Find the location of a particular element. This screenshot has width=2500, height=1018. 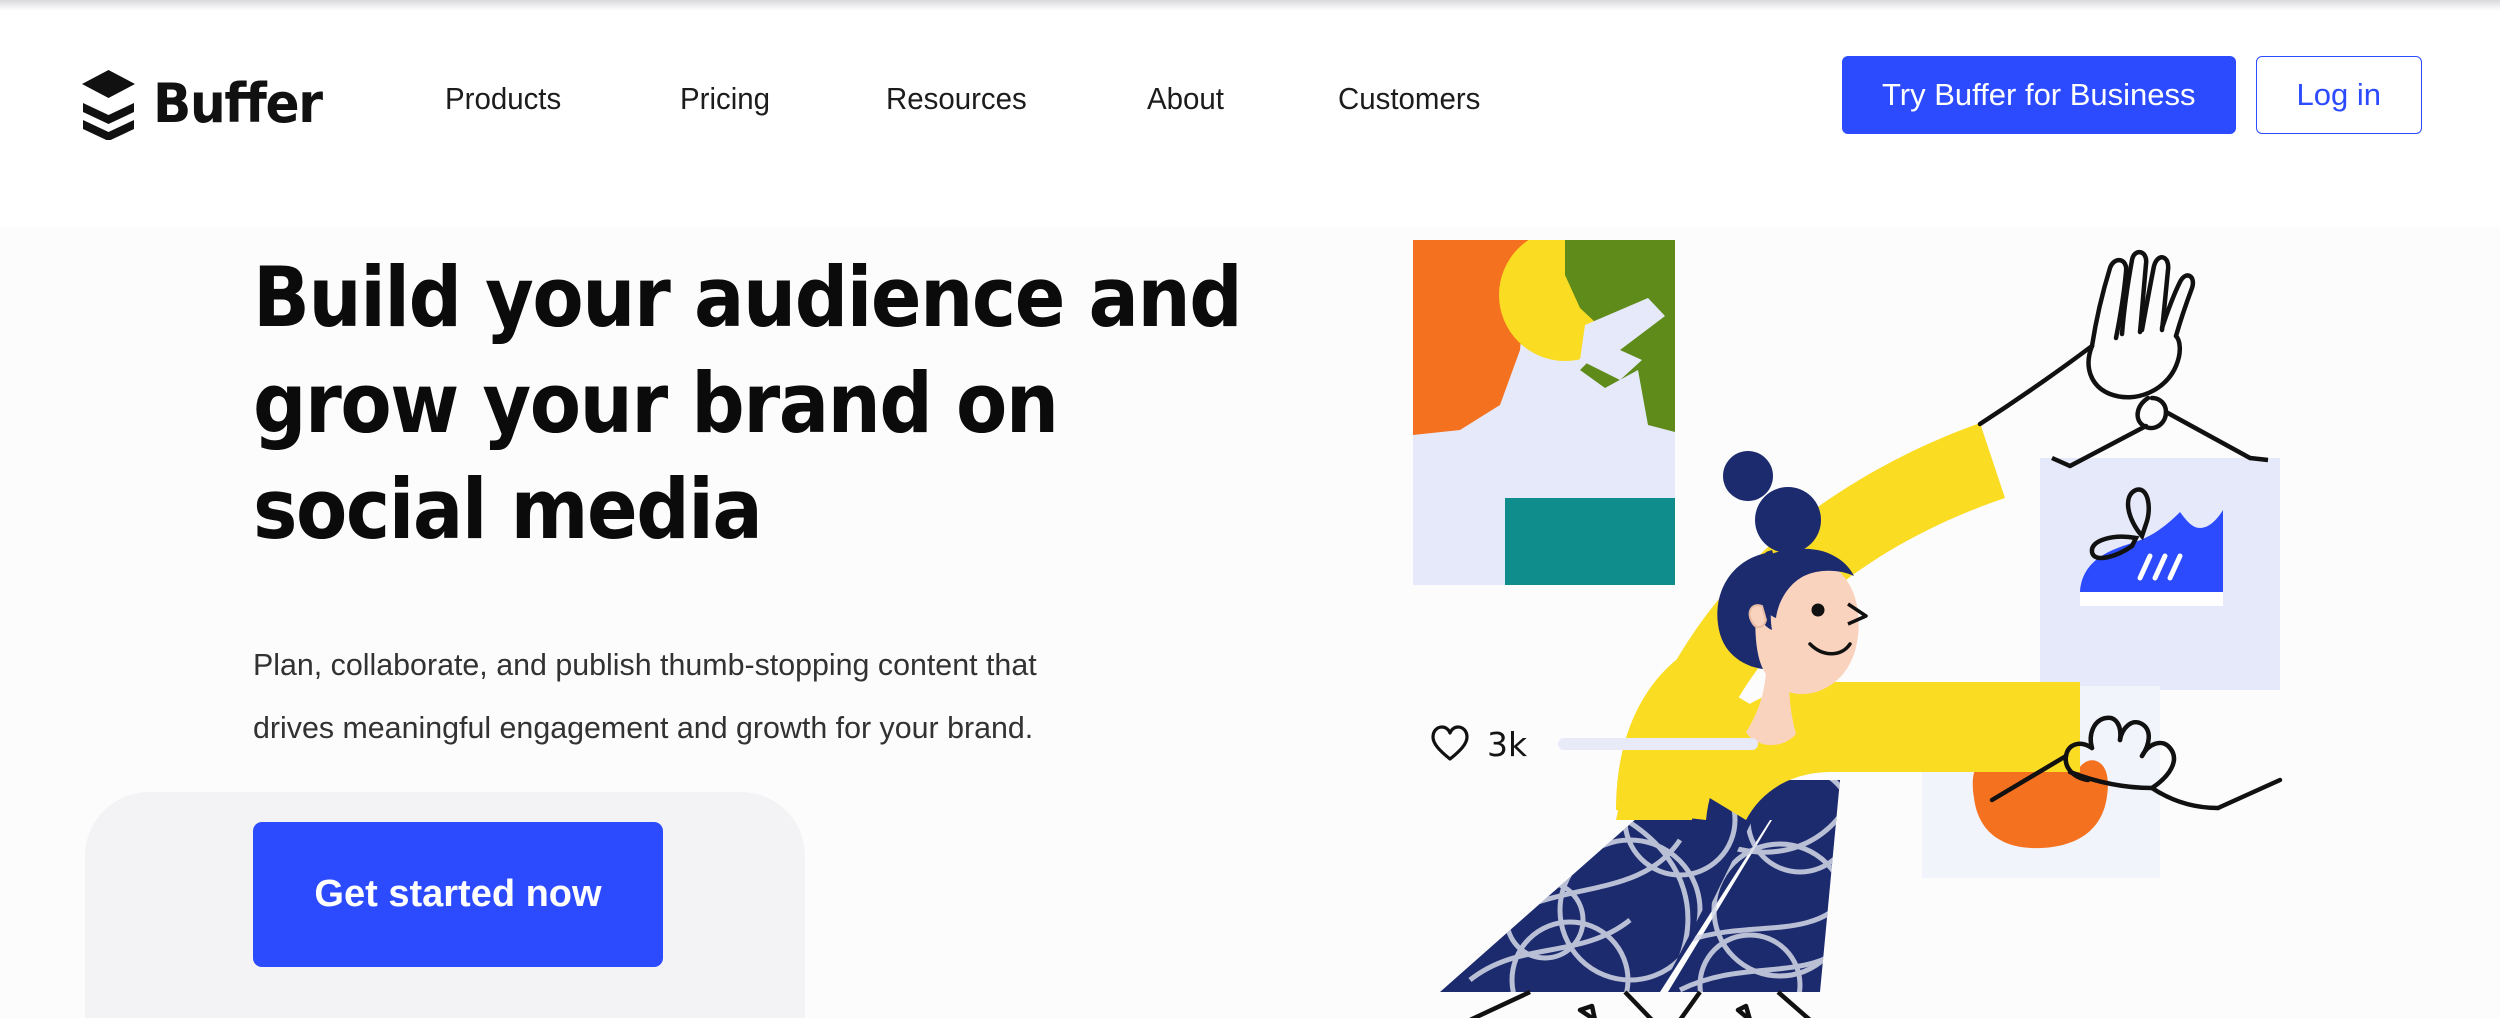

nav-item-about: About is located at coordinates (1185, 98).